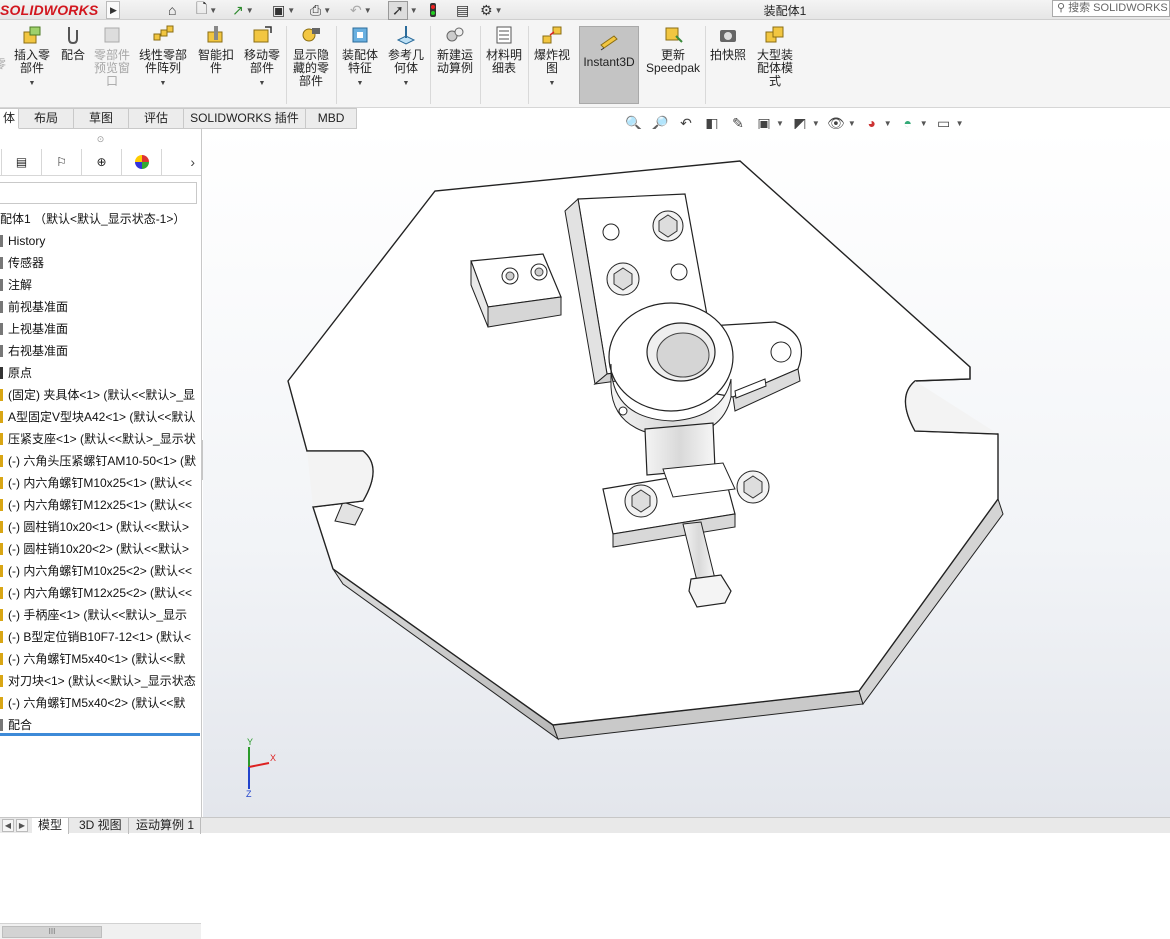 The height and width of the screenshot is (939, 1170). Describe the element at coordinates (157, 118) in the screenshot. I see `tab-evaluate: 评估` at that location.